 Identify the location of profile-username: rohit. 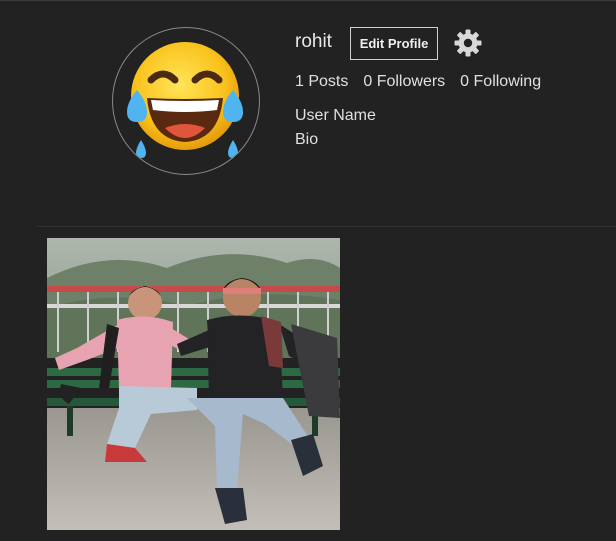
(313, 41).